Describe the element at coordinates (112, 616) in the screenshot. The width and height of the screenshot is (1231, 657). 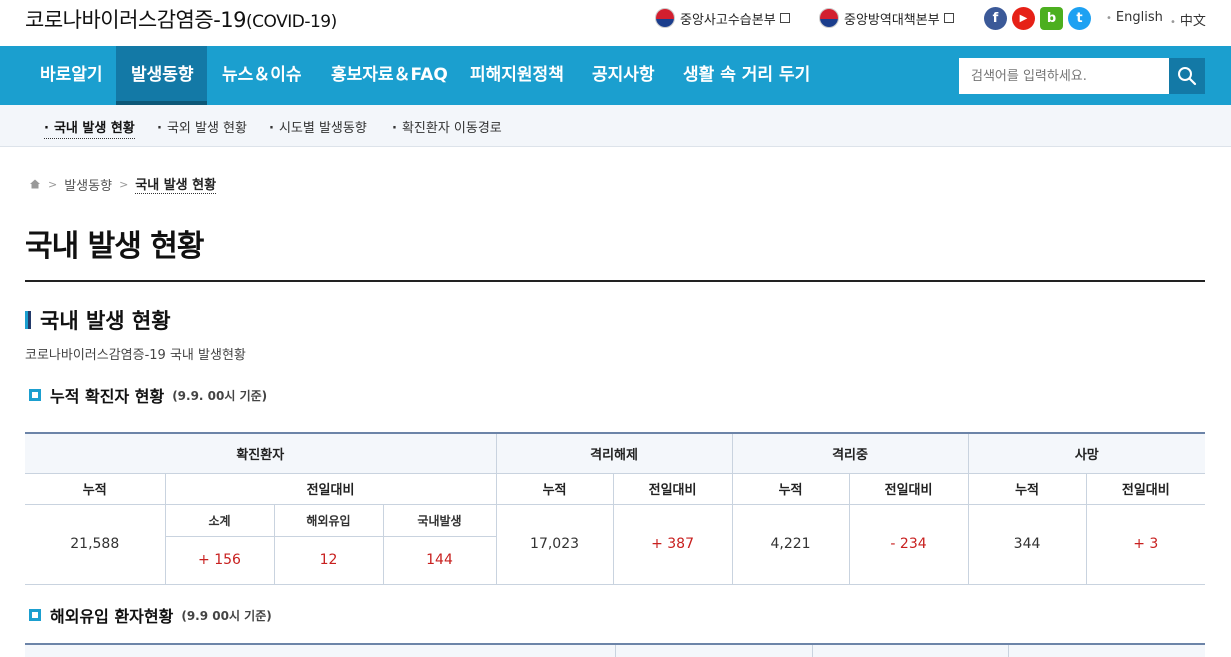
I see `subsection-title-text: 해외유입 환자현황` at that location.